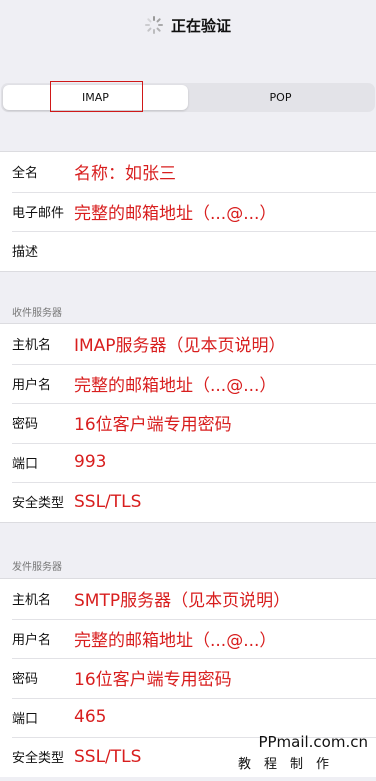 The image size is (376, 781). What do you see at coordinates (90, 717) in the screenshot?
I see `outgoing-port-value: 465` at bounding box center [90, 717].